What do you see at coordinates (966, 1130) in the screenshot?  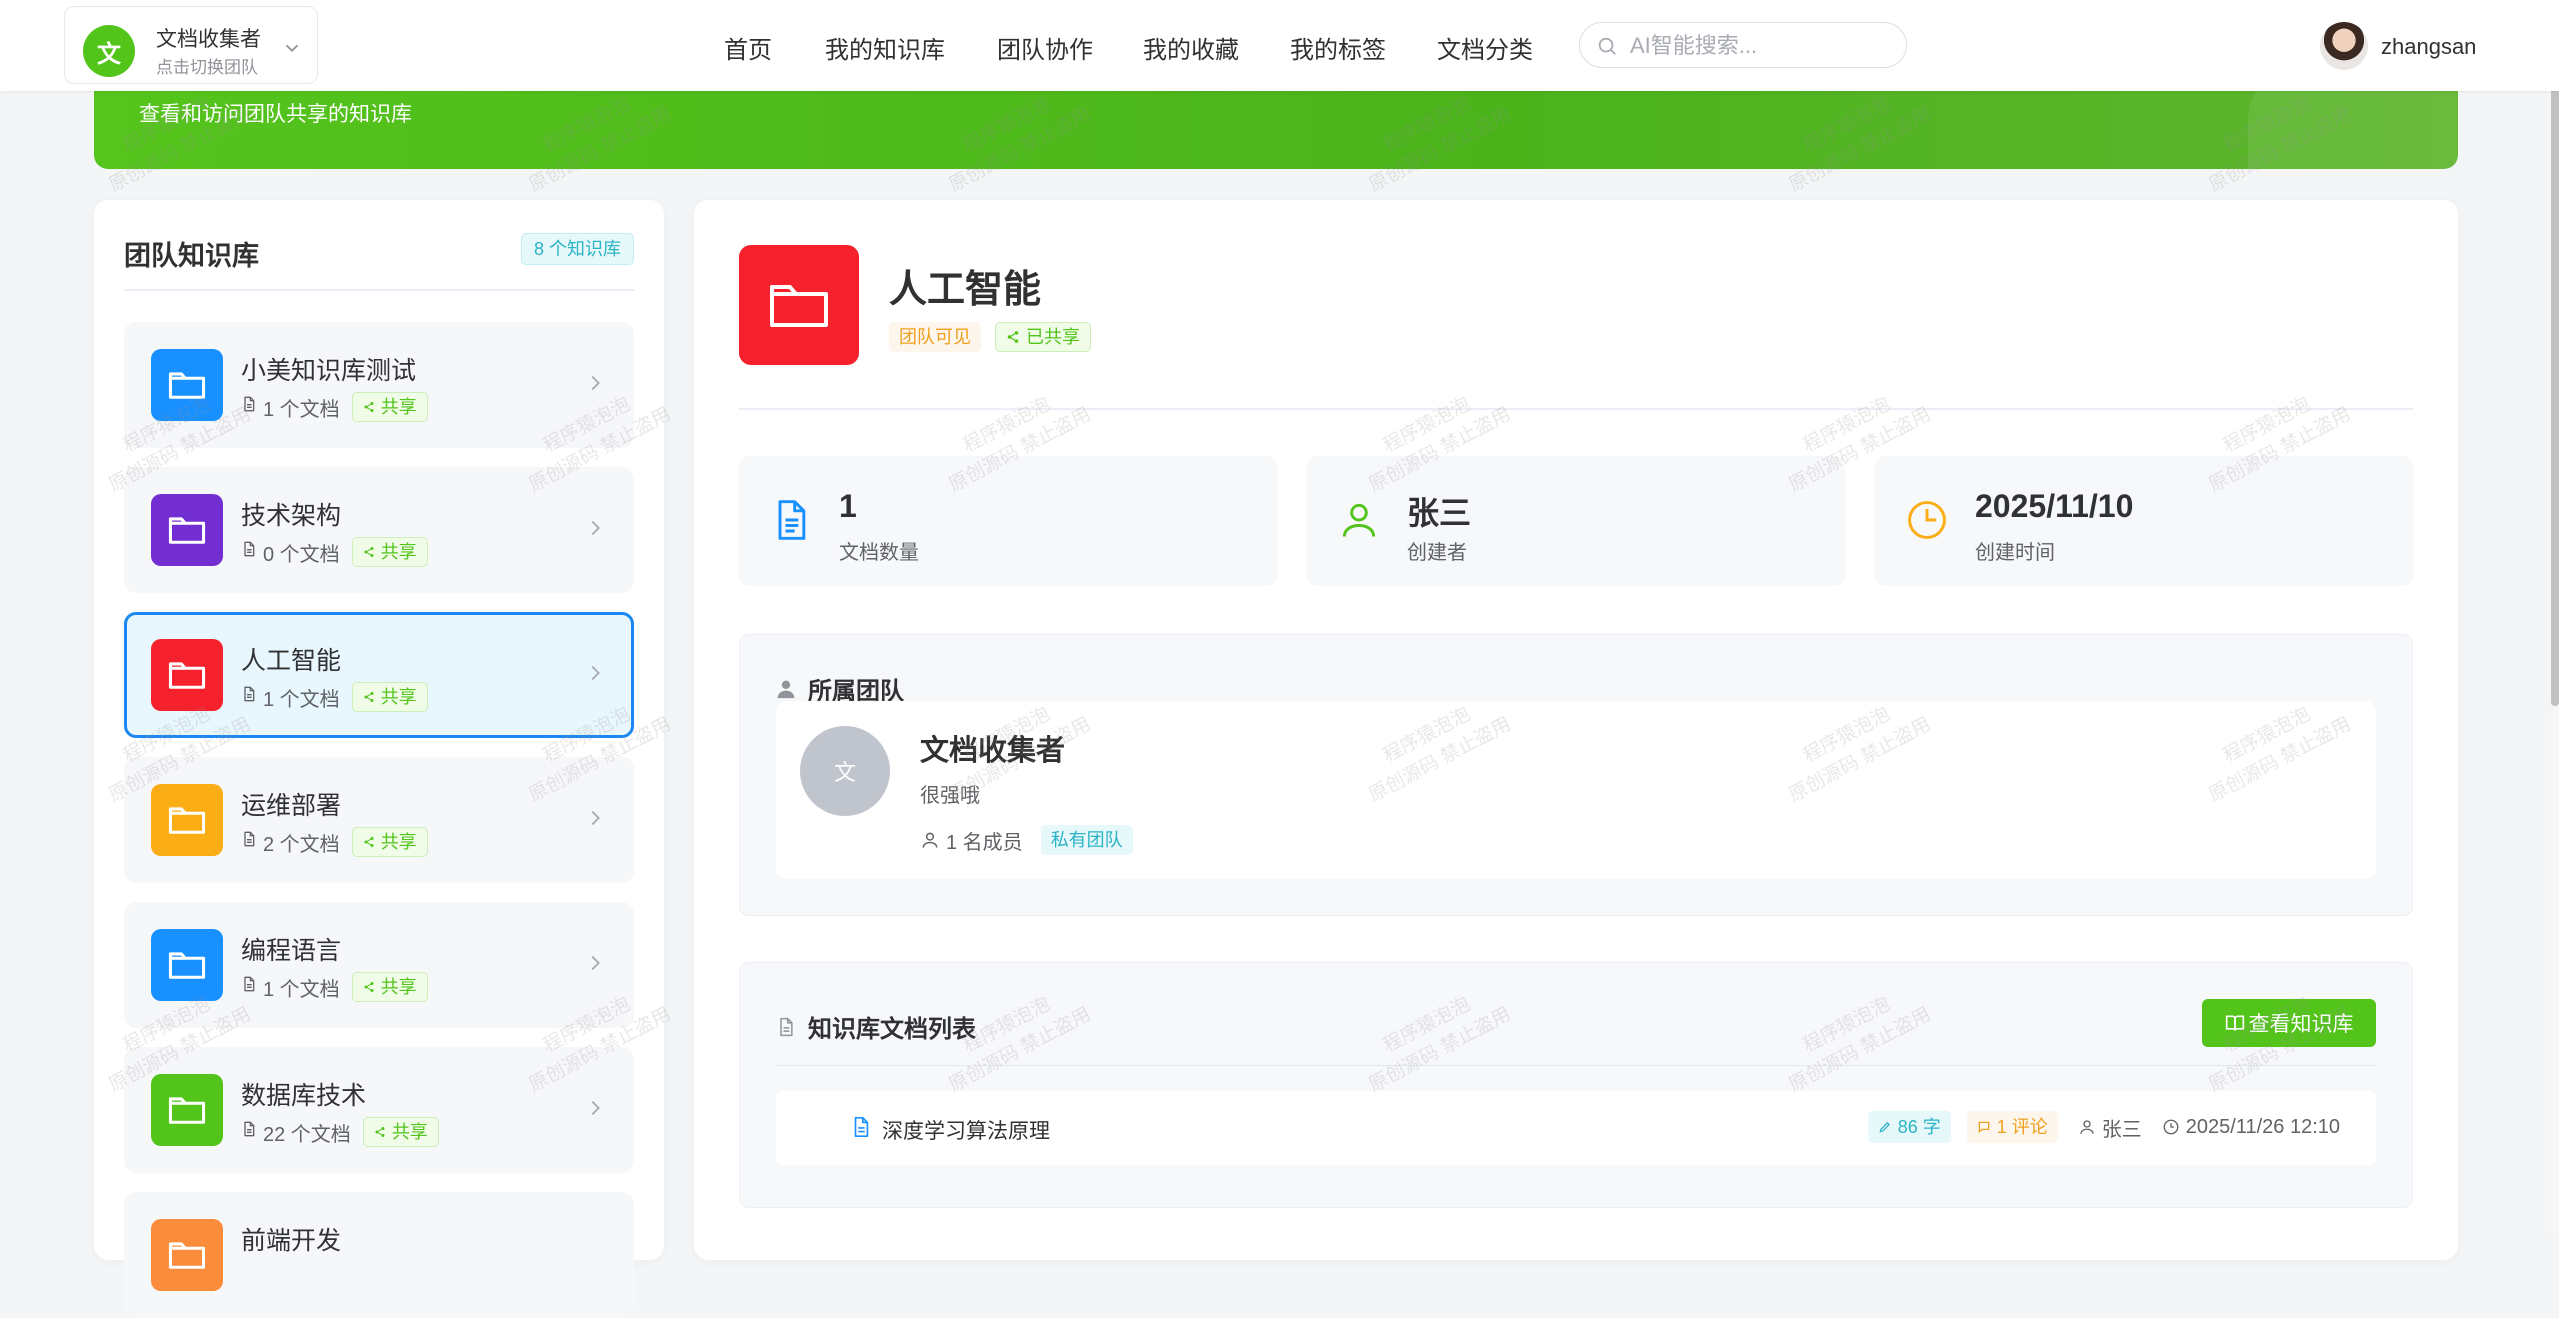 I see `doc-title: 深度学习算法原理` at bounding box center [966, 1130].